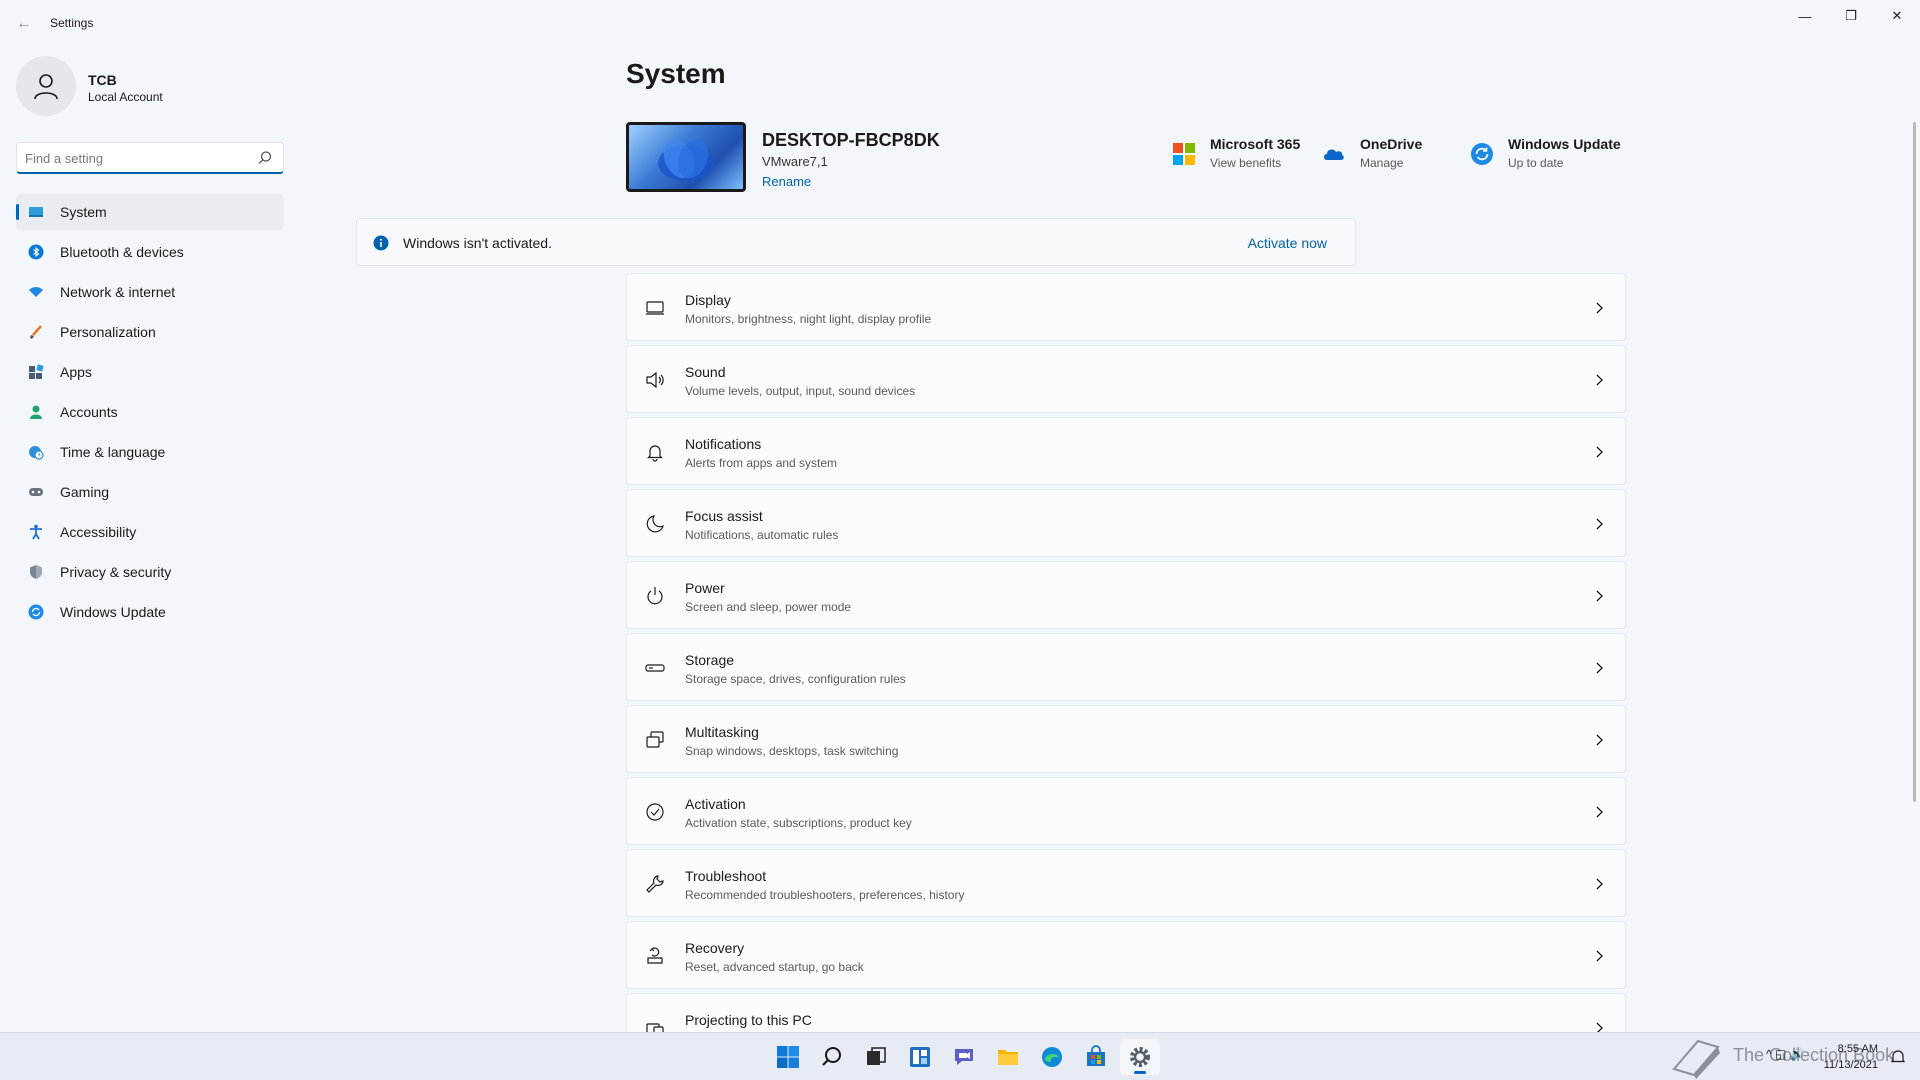 This screenshot has width=1920, height=1080. I want to click on sidebar-item-label: Privacy & security, so click(116, 572).